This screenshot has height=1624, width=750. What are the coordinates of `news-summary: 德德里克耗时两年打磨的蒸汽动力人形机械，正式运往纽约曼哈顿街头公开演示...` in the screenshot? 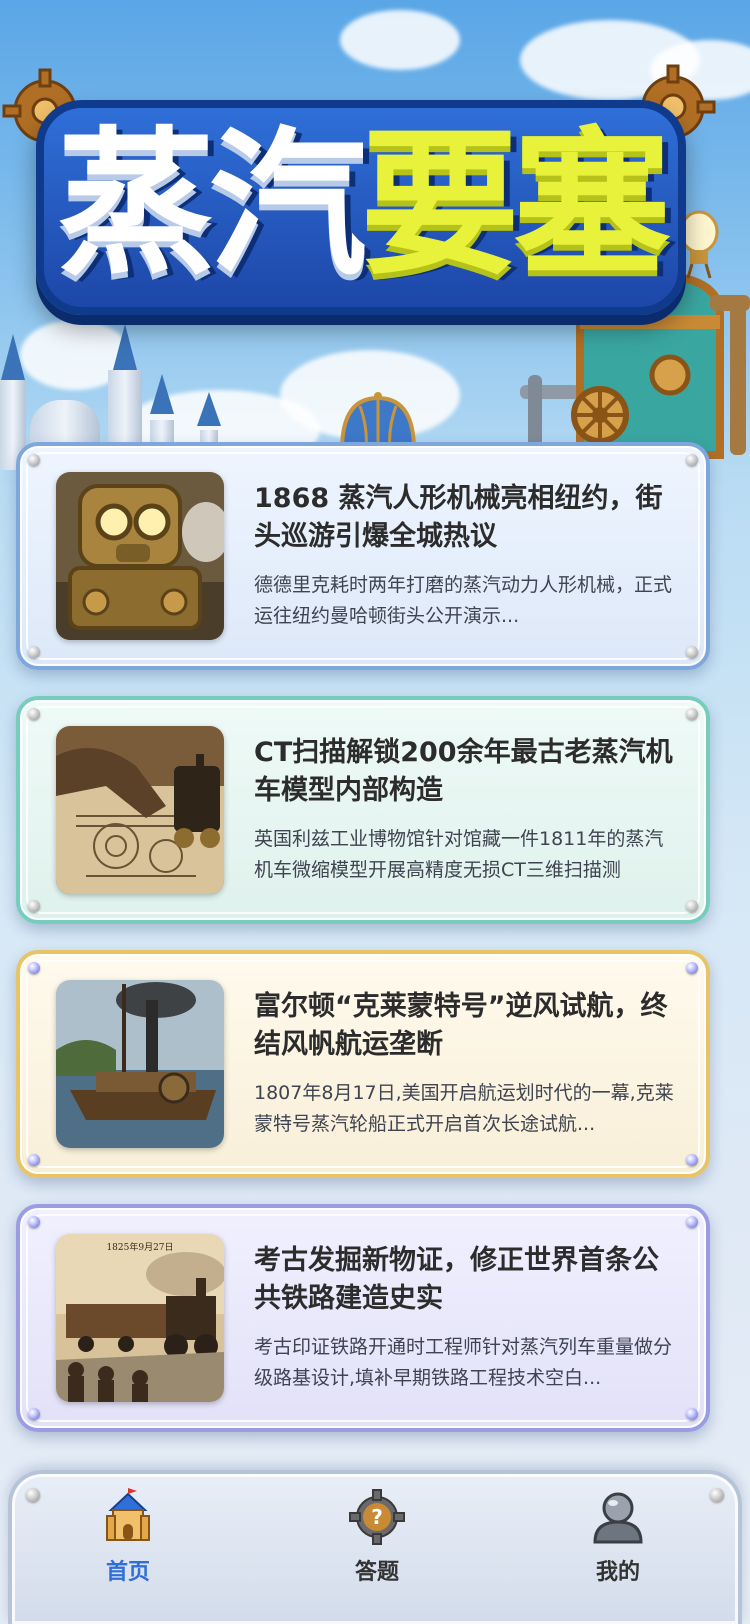 It's located at (463, 600).